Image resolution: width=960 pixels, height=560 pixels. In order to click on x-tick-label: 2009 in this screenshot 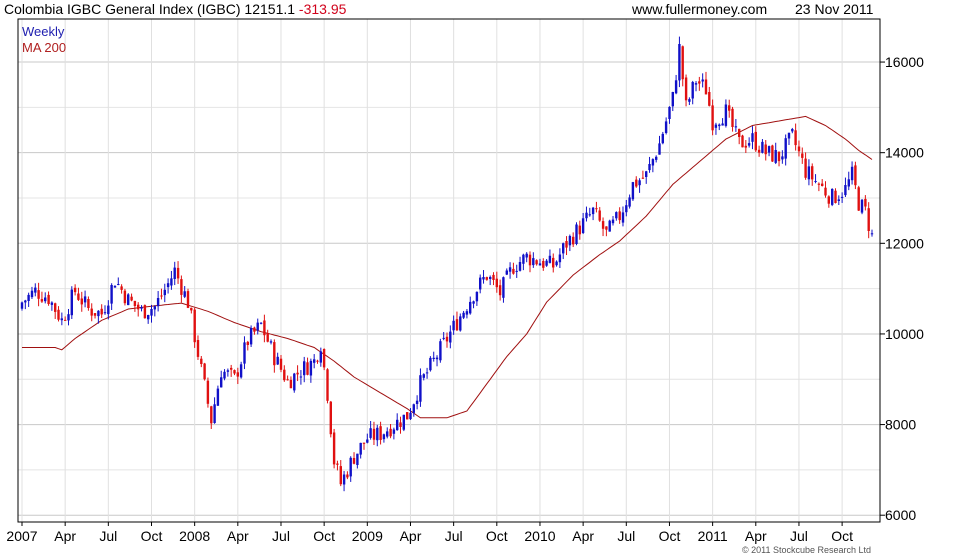, I will do `click(367, 536)`.